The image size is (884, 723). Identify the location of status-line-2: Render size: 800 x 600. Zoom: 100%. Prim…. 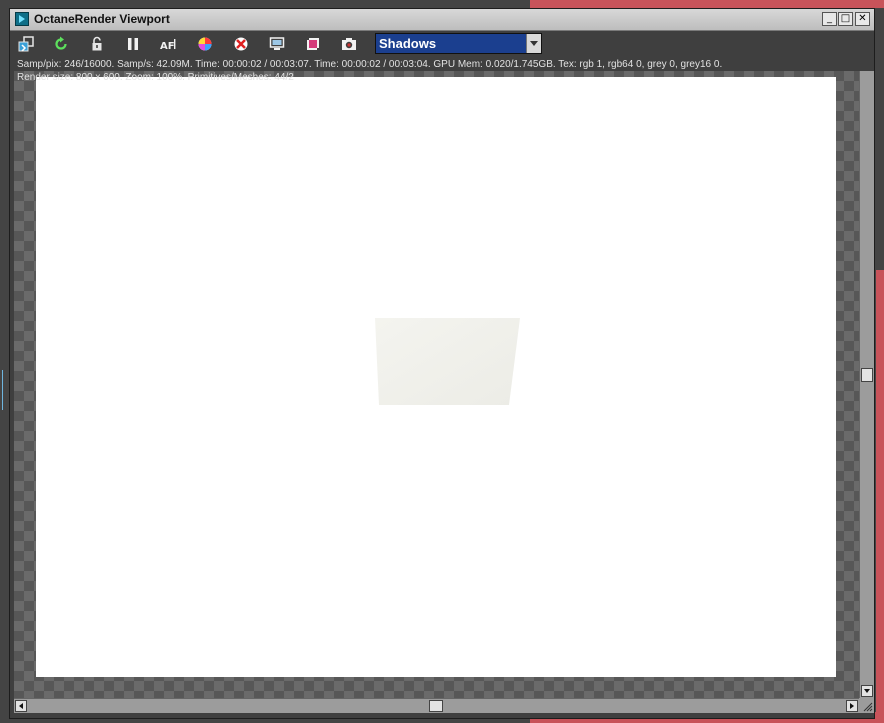
(155, 77).